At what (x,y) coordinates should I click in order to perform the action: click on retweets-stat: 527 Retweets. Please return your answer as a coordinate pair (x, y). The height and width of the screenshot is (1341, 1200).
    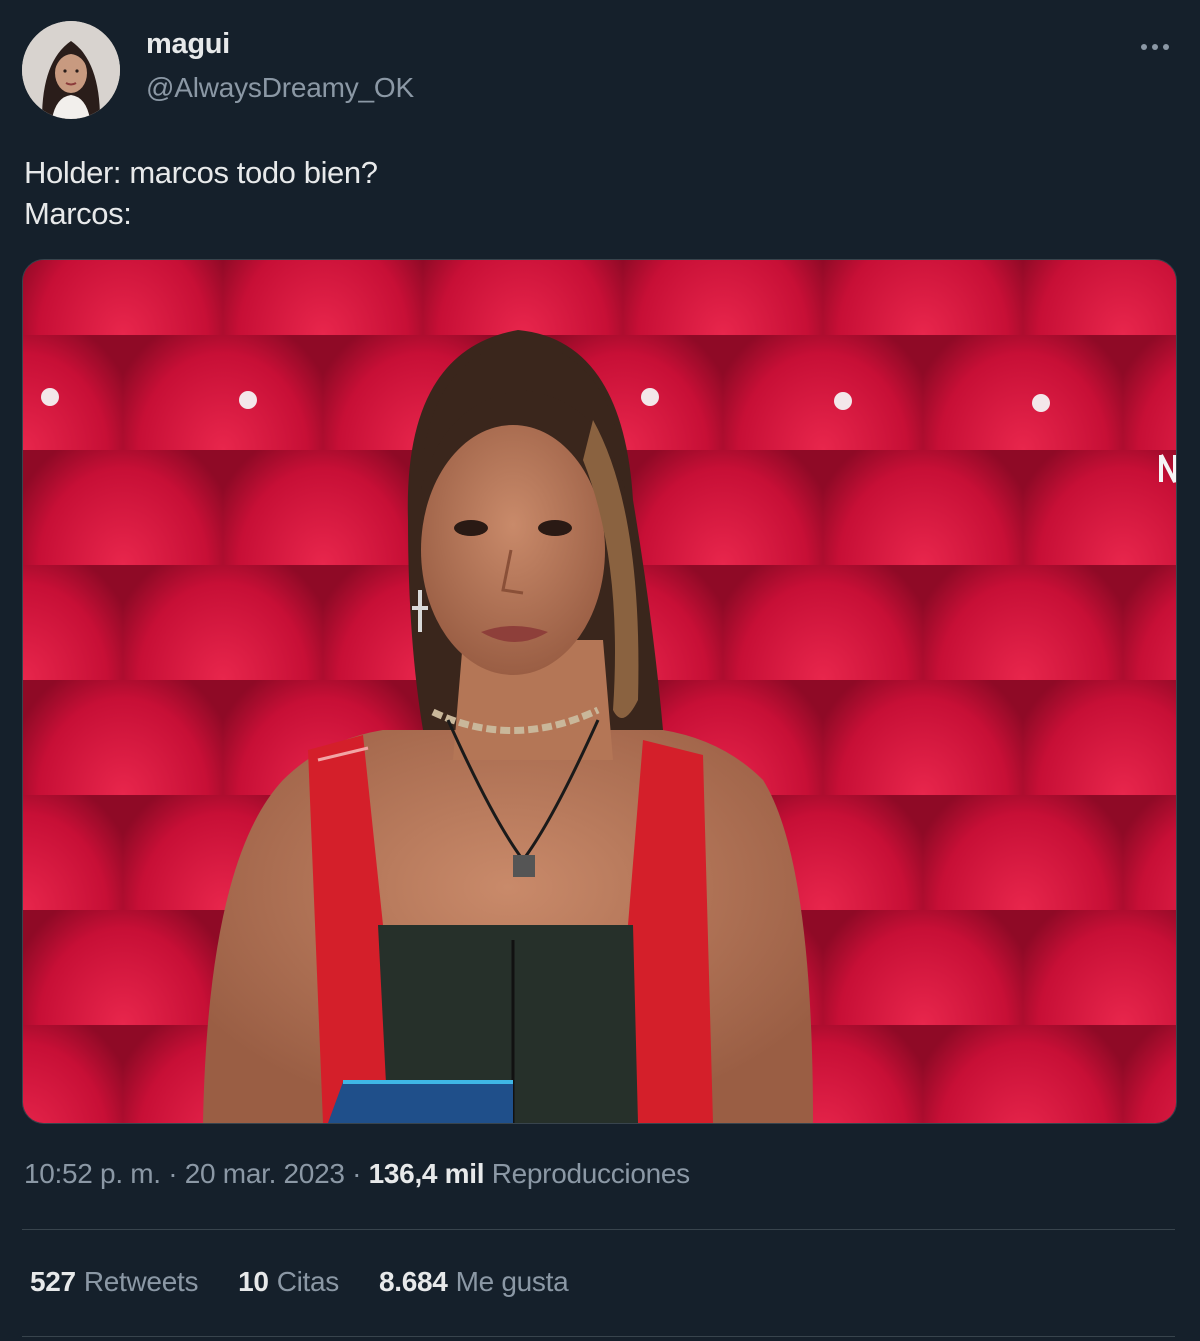
    Looking at the image, I should click on (114, 1282).